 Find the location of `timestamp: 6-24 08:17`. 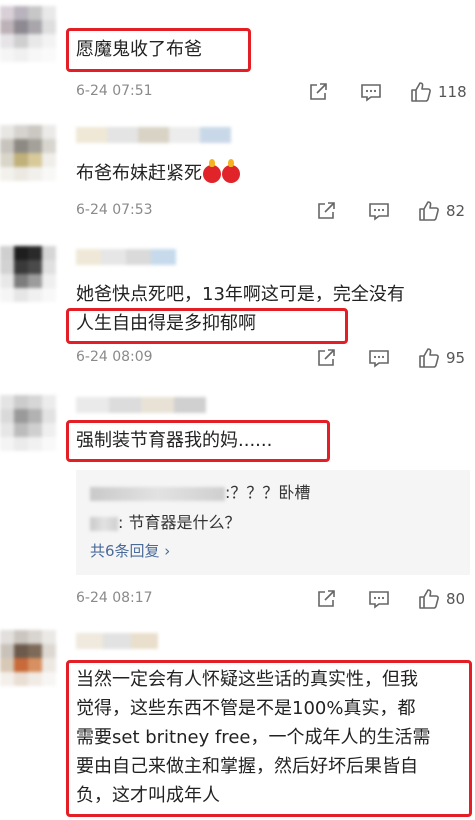

timestamp: 6-24 08:17 is located at coordinates (114, 598).